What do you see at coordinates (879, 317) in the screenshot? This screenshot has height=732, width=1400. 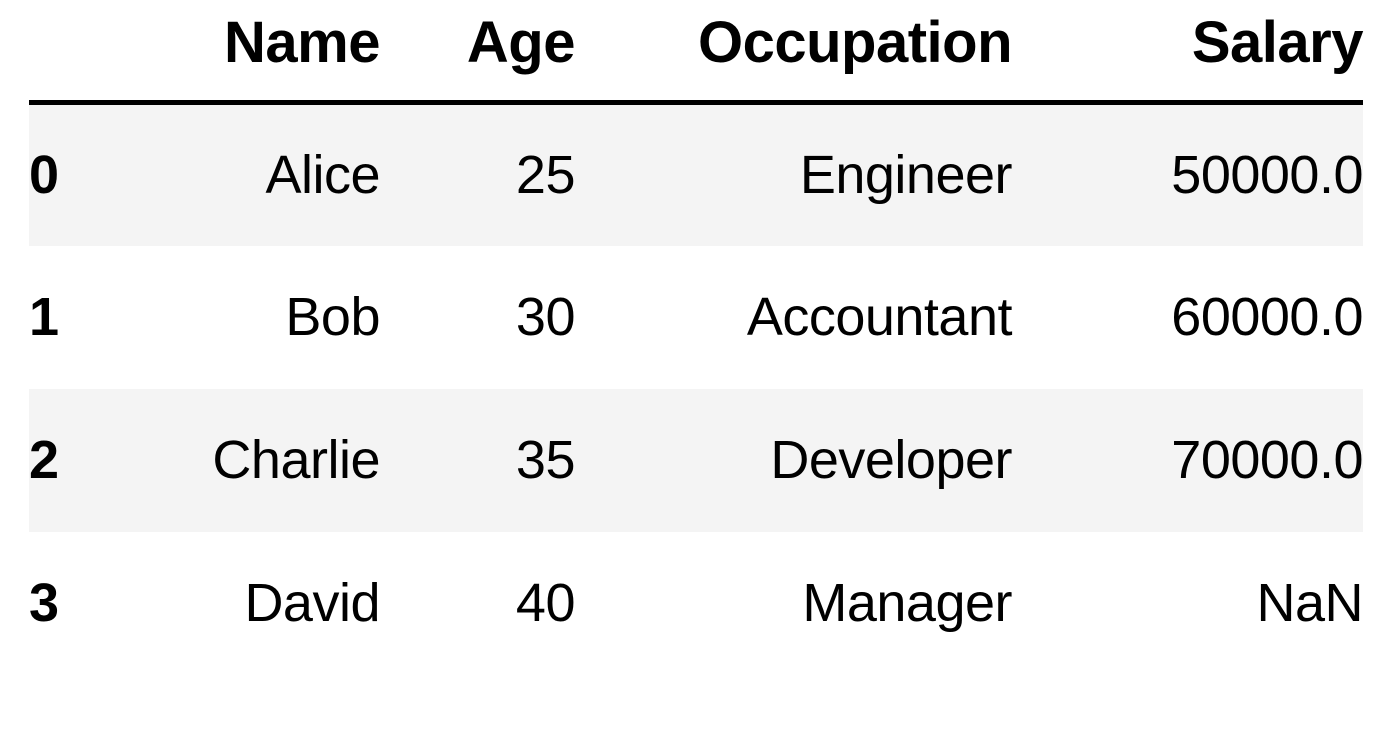 I see `cell-occupation: Accountant` at bounding box center [879, 317].